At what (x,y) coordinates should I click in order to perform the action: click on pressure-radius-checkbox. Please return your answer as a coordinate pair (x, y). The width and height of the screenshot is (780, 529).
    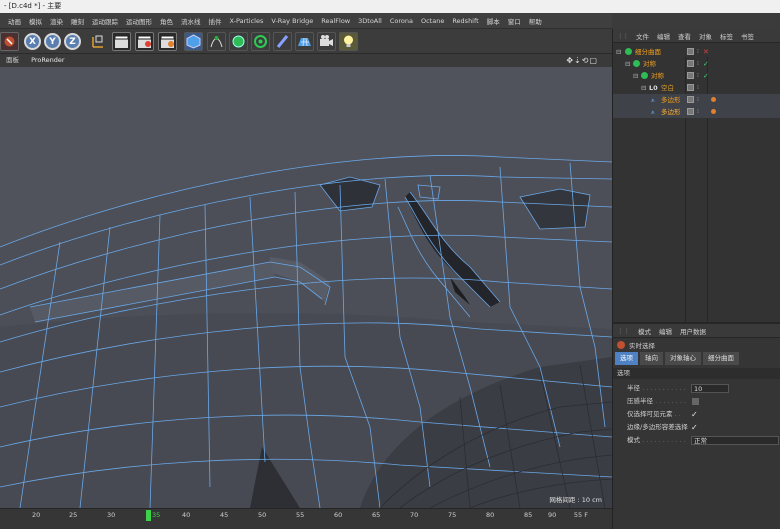
    Looking at the image, I should click on (695, 401).